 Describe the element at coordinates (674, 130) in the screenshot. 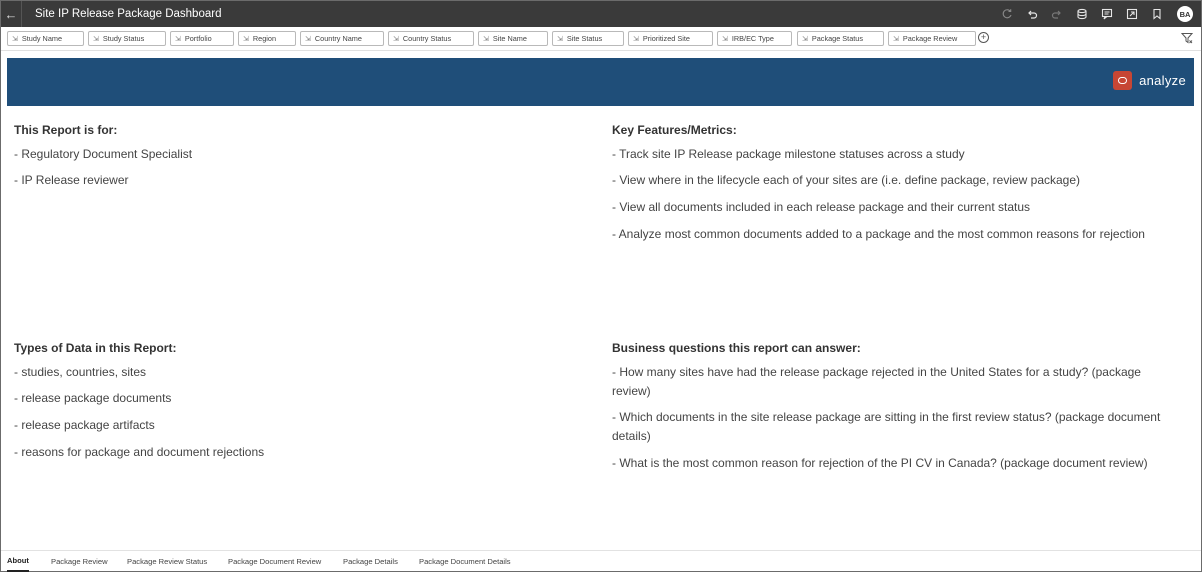

I see `section-heading: Key Features/Metrics:` at that location.